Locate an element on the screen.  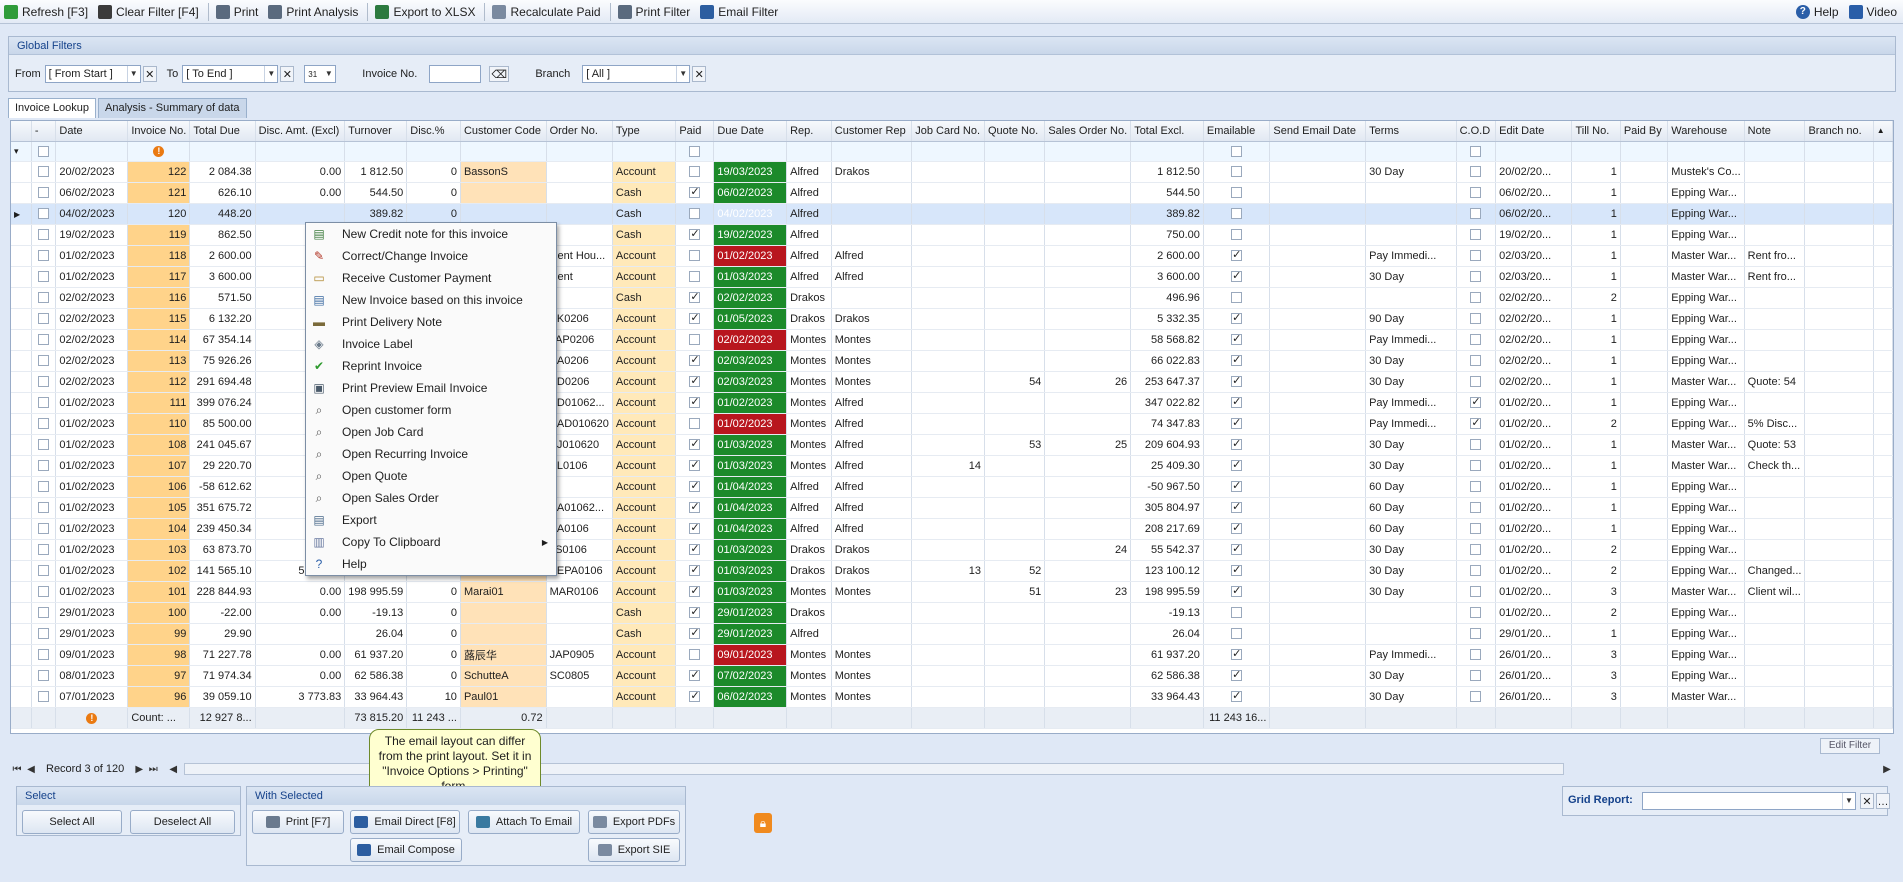
print-selected-button: Print [F7] is located at coordinates (298, 822).